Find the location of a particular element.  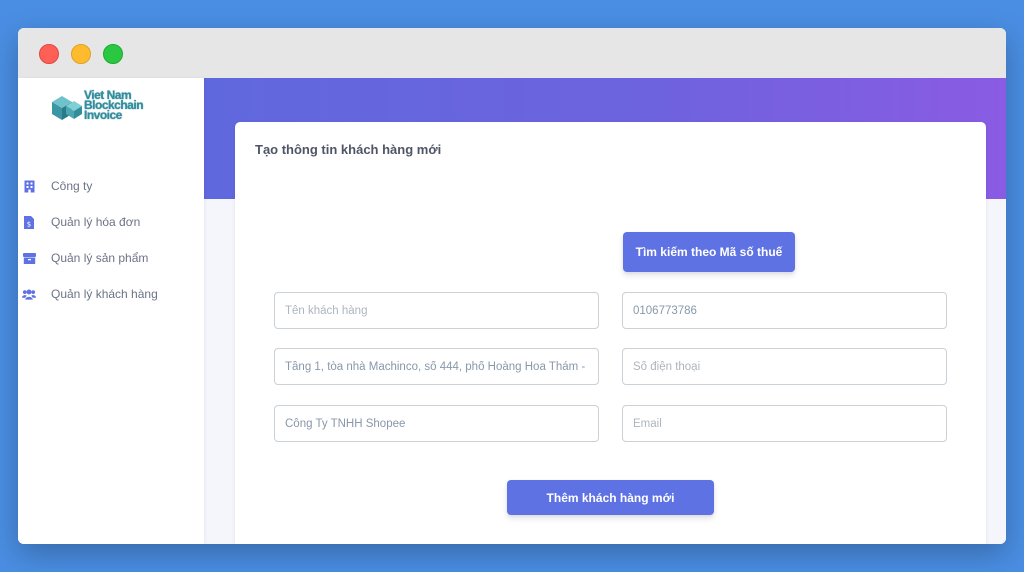

title-bar is located at coordinates (512, 53).